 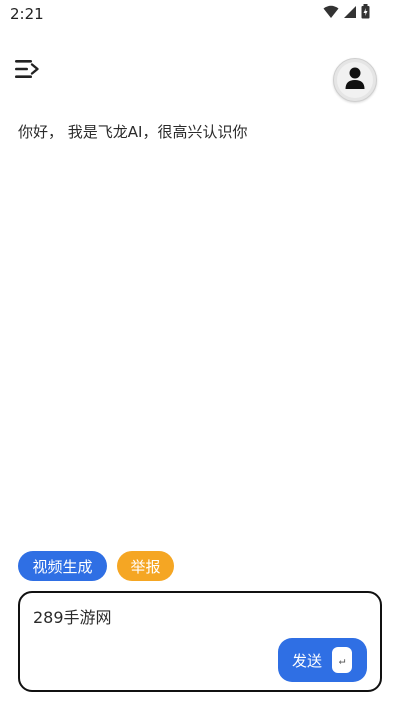 What do you see at coordinates (145, 566) in the screenshot?
I see `report-chip: 举报` at bounding box center [145, 566].